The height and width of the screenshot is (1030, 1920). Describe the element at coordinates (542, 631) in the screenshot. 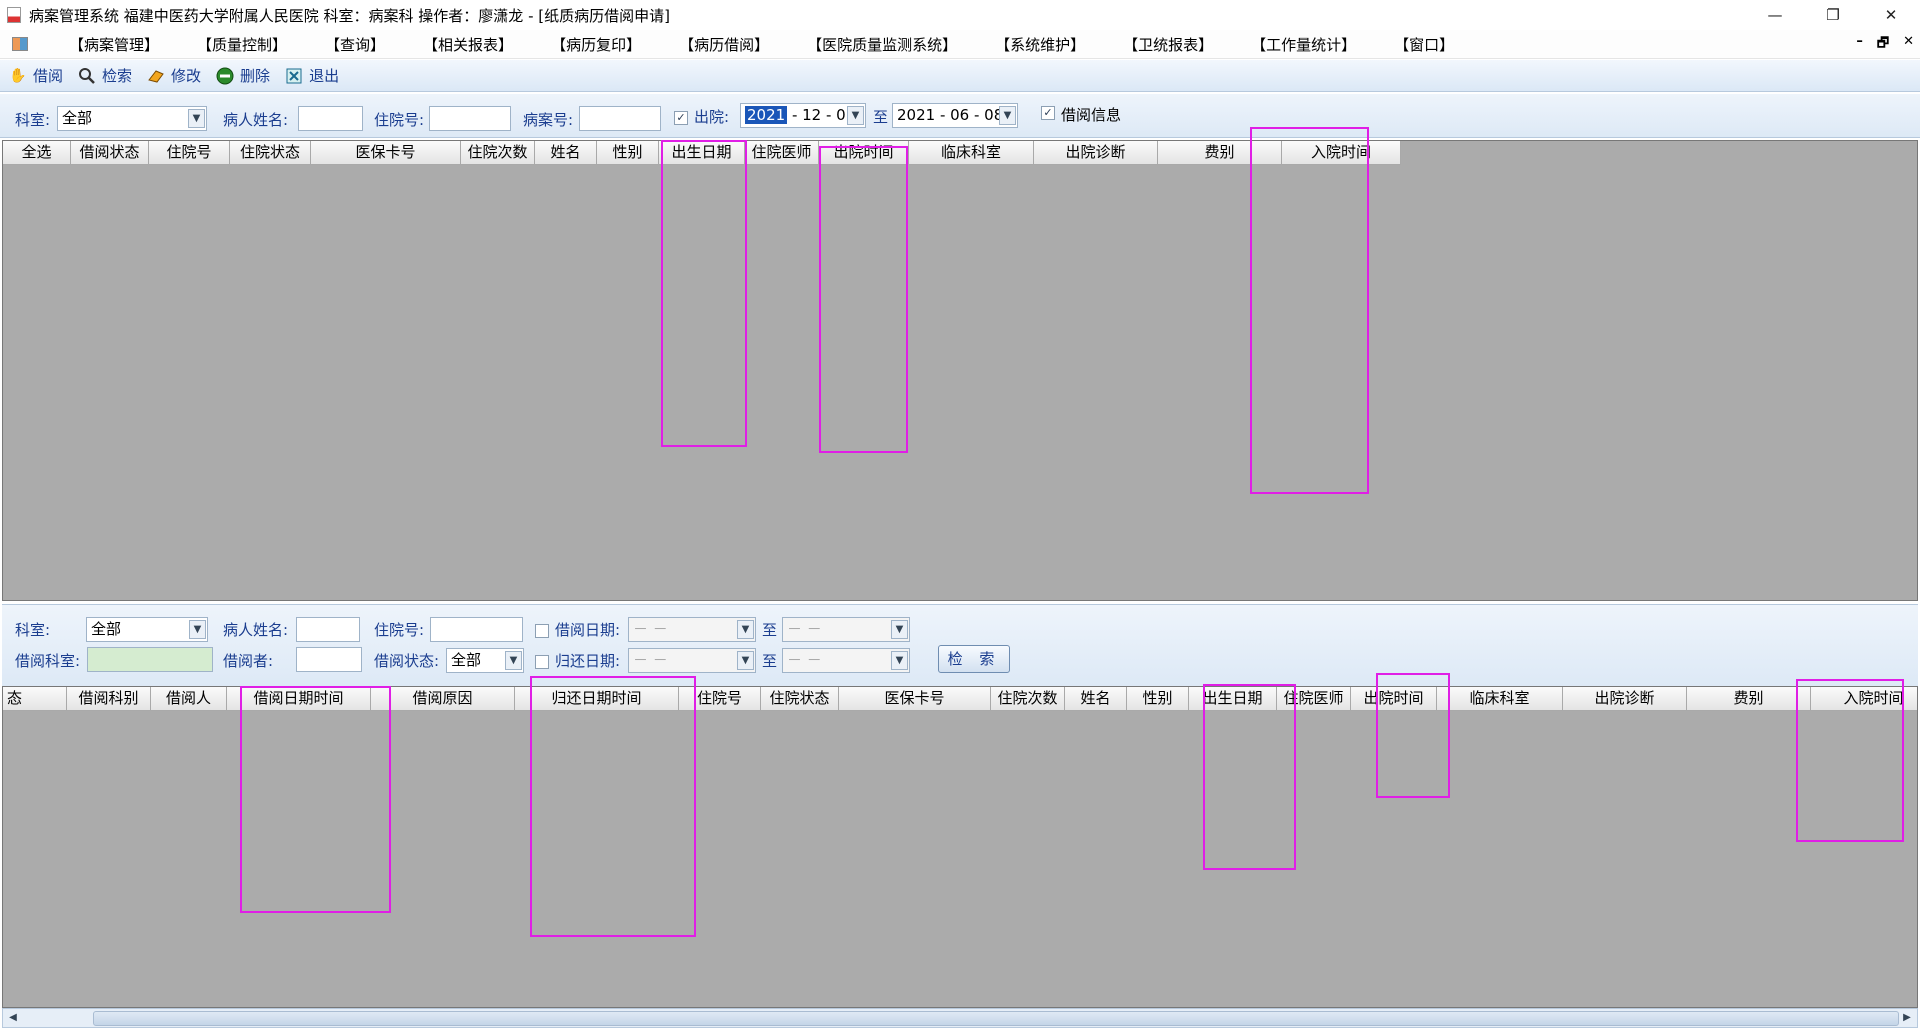

I see `borrow-date-checkbox` at that location.